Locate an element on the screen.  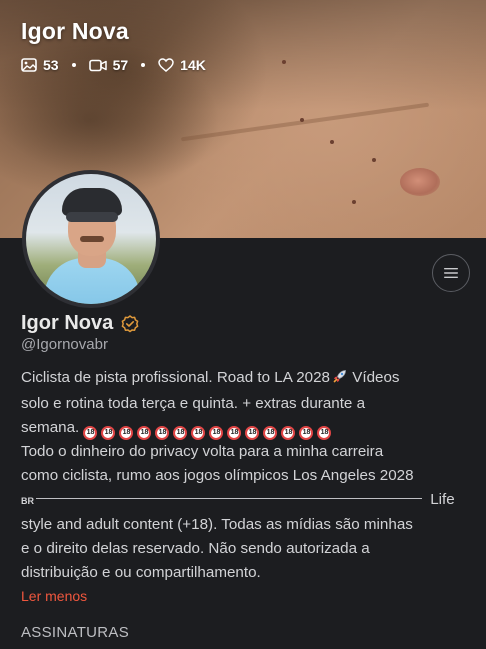
rocket-icon is located at coordinates (340, 380).